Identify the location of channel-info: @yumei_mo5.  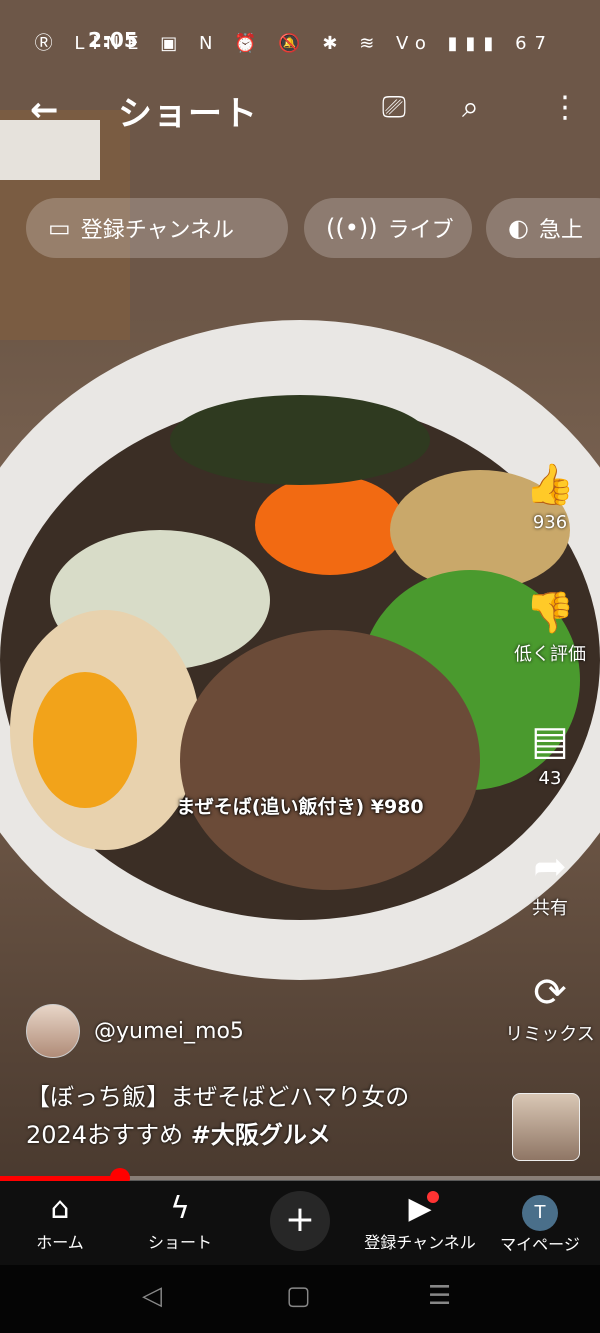
(135, 1031).